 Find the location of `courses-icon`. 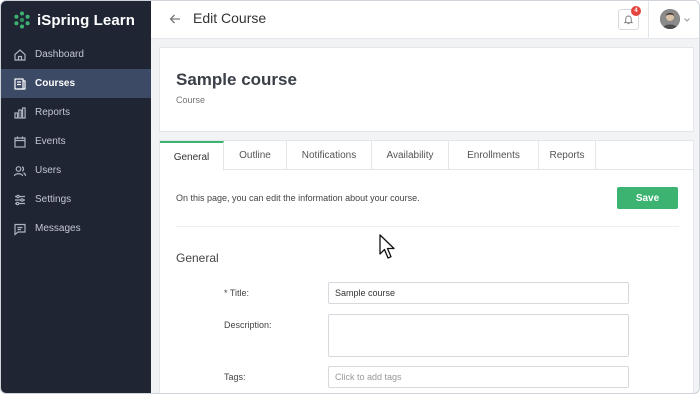

courses-icon is located at coordinates (20, 84).